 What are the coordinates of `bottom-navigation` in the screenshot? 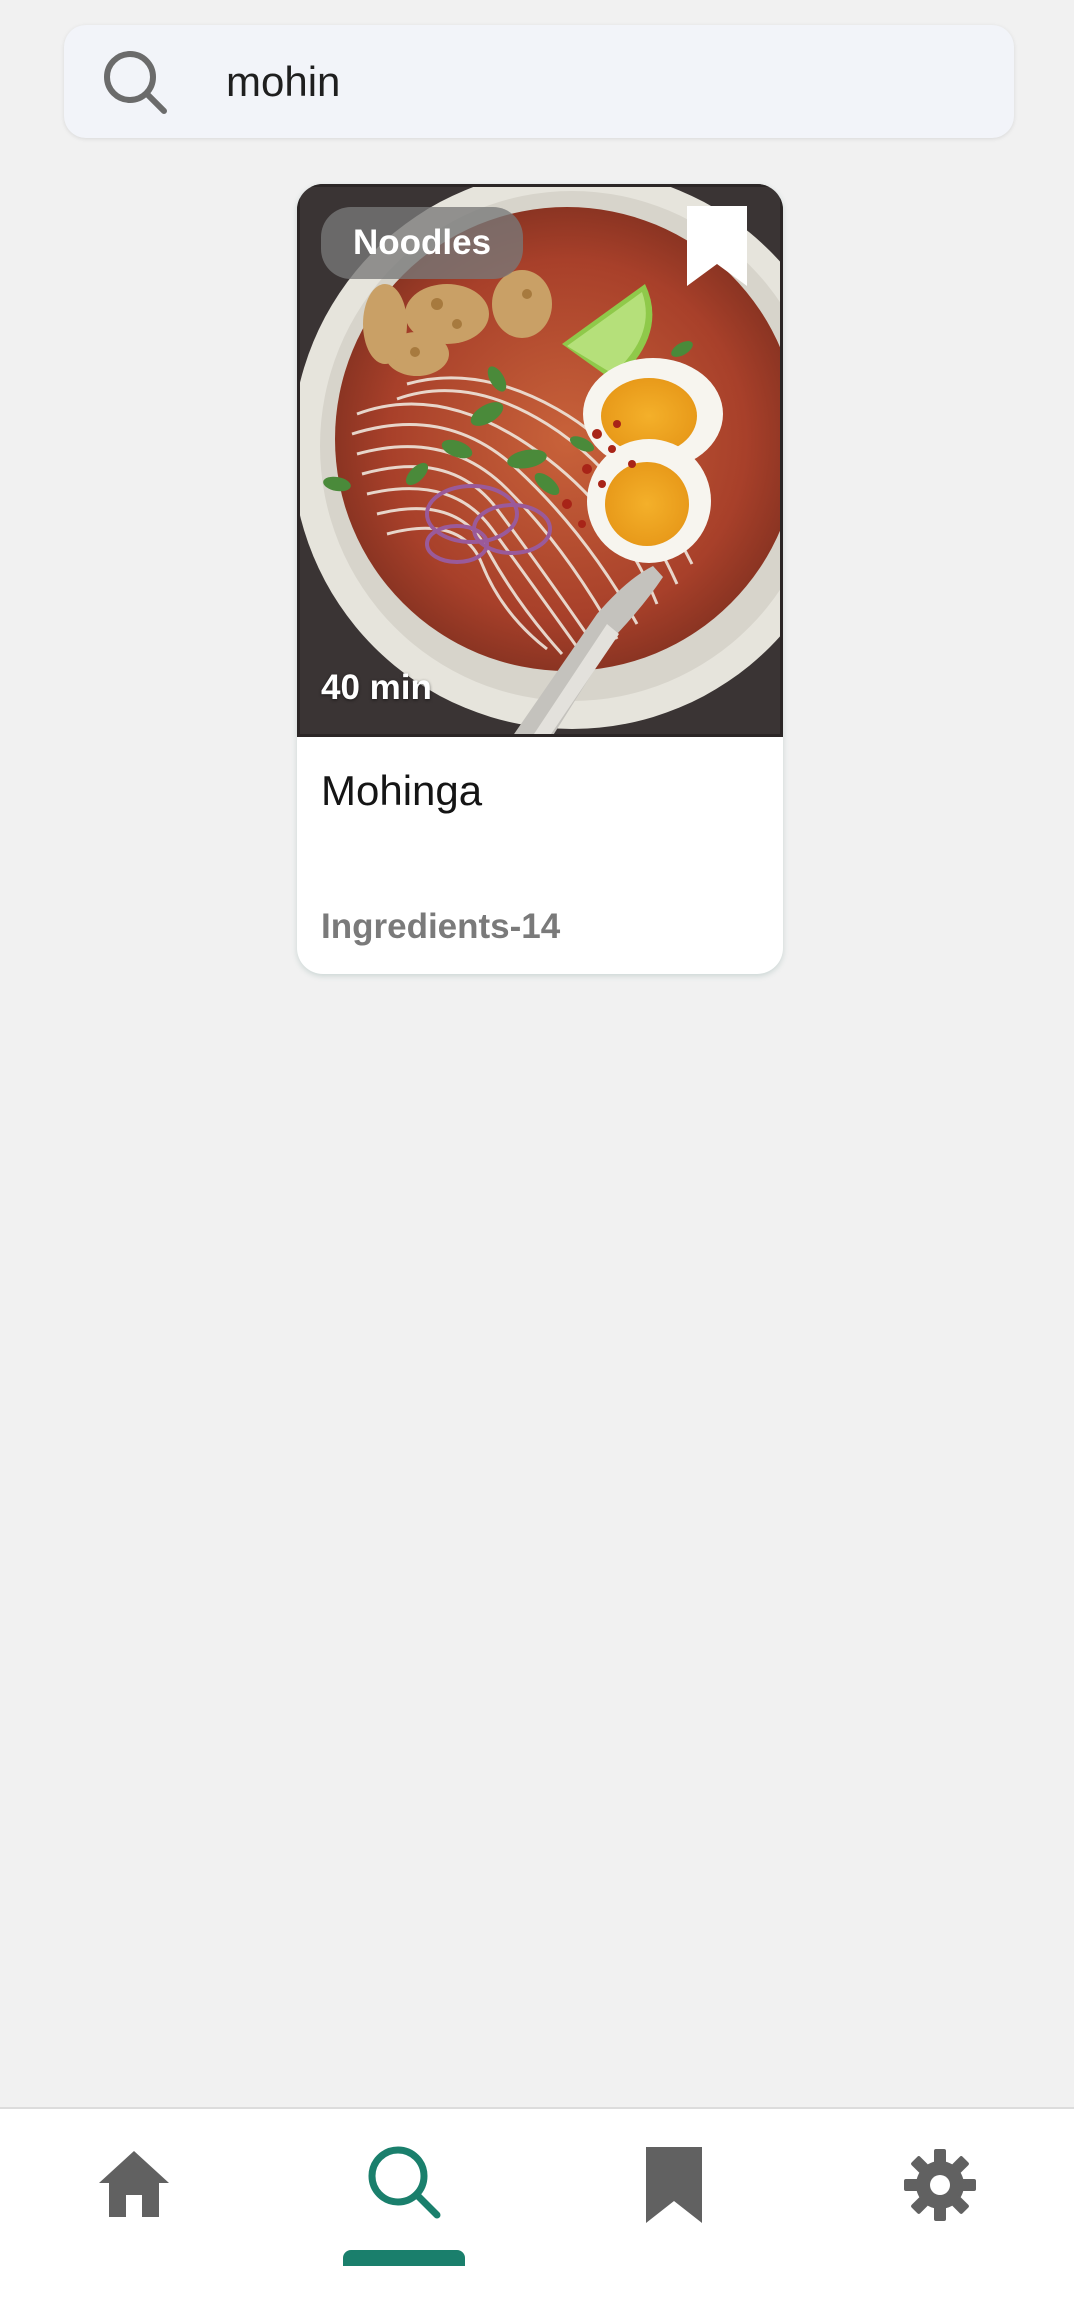 It's located at (537, 2204).